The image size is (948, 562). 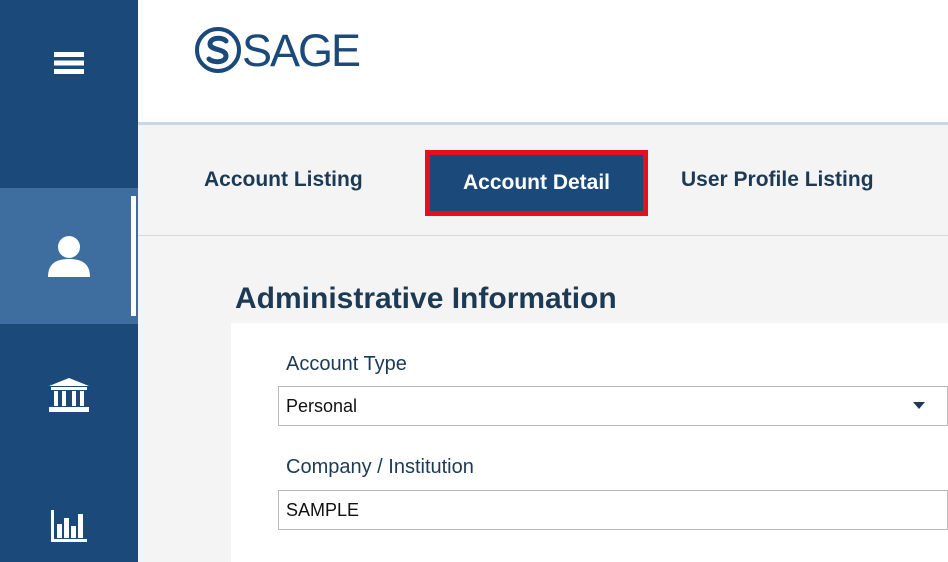 I want to click on company-institution-input: SAMPLE, so click(x=613, y=510).